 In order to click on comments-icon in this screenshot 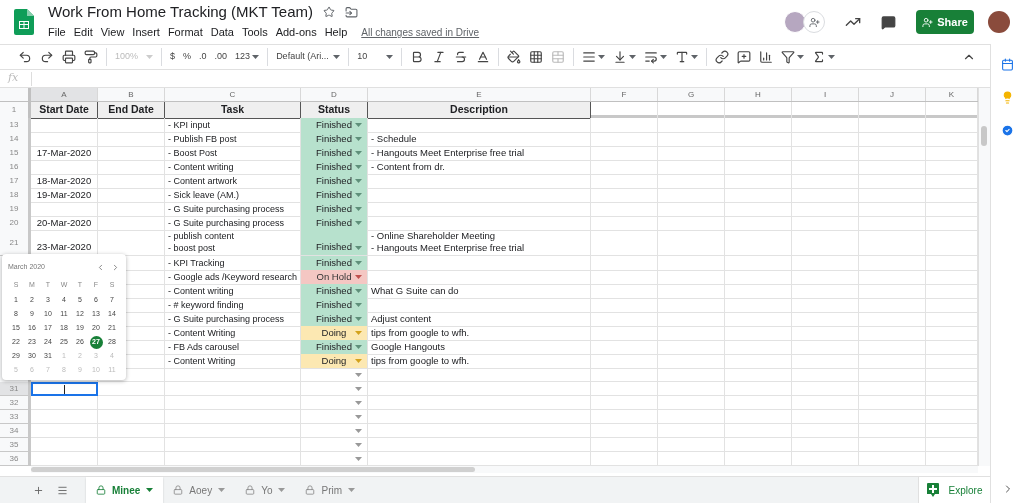, I will do `click(888, 22)`.